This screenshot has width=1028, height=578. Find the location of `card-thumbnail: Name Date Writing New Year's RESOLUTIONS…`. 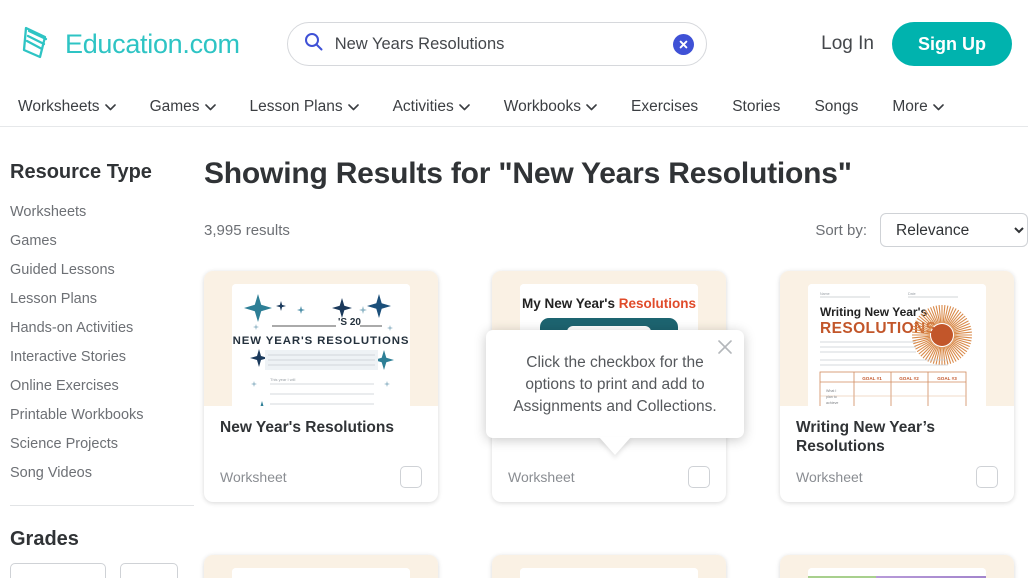

card-thumbnail: Name Date Writing New Year's RESOLUTIONS… is located at coordinates (897, 338).